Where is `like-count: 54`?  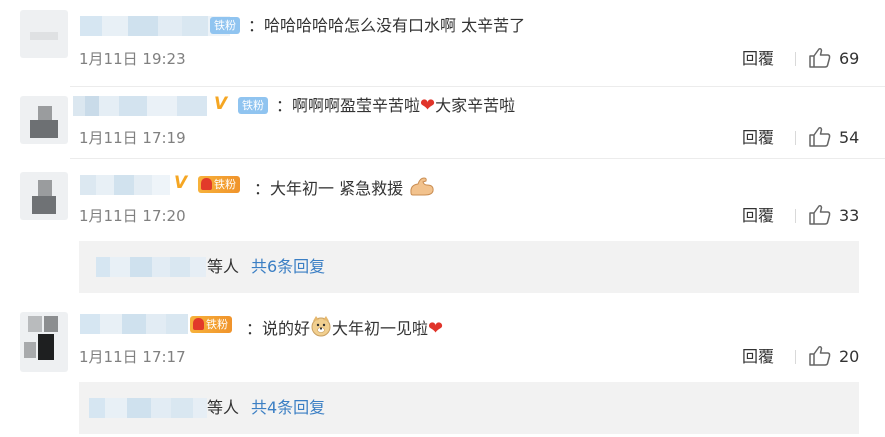
like-count: 54 is located at coordinates (849, 137).